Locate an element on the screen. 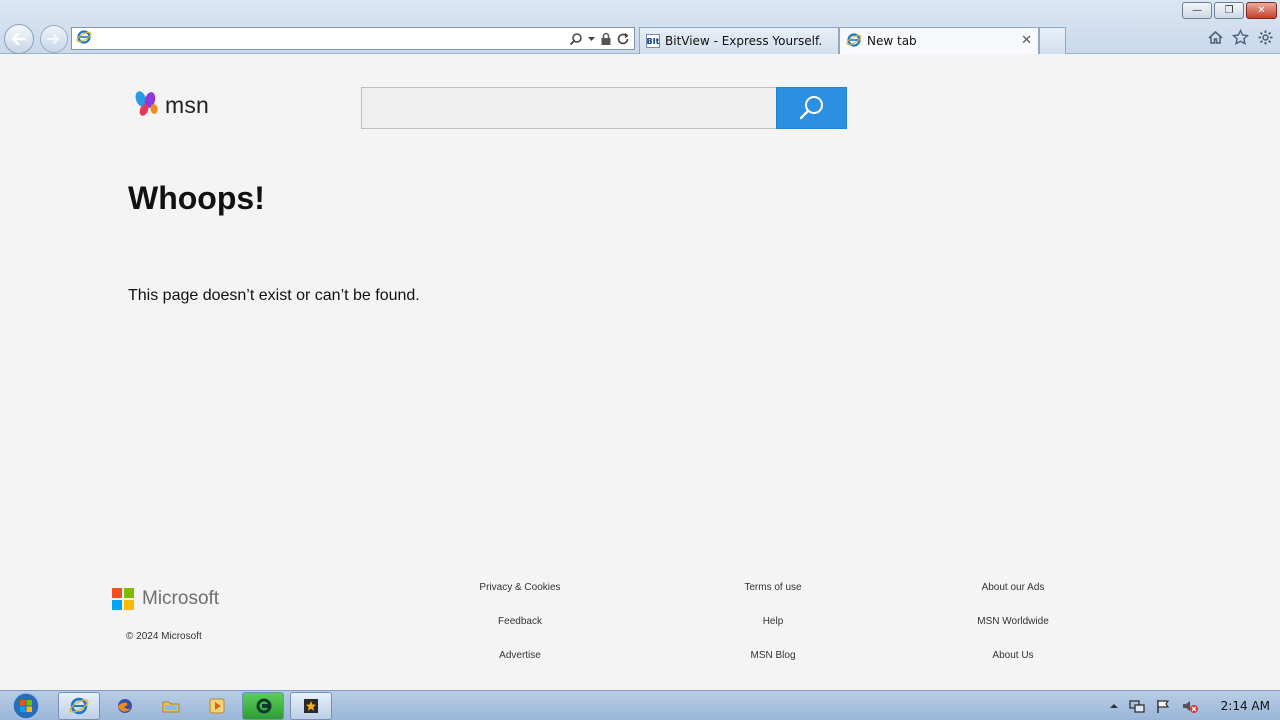  system-tray: 2:14 AM is located at coordinates (1194, 705).